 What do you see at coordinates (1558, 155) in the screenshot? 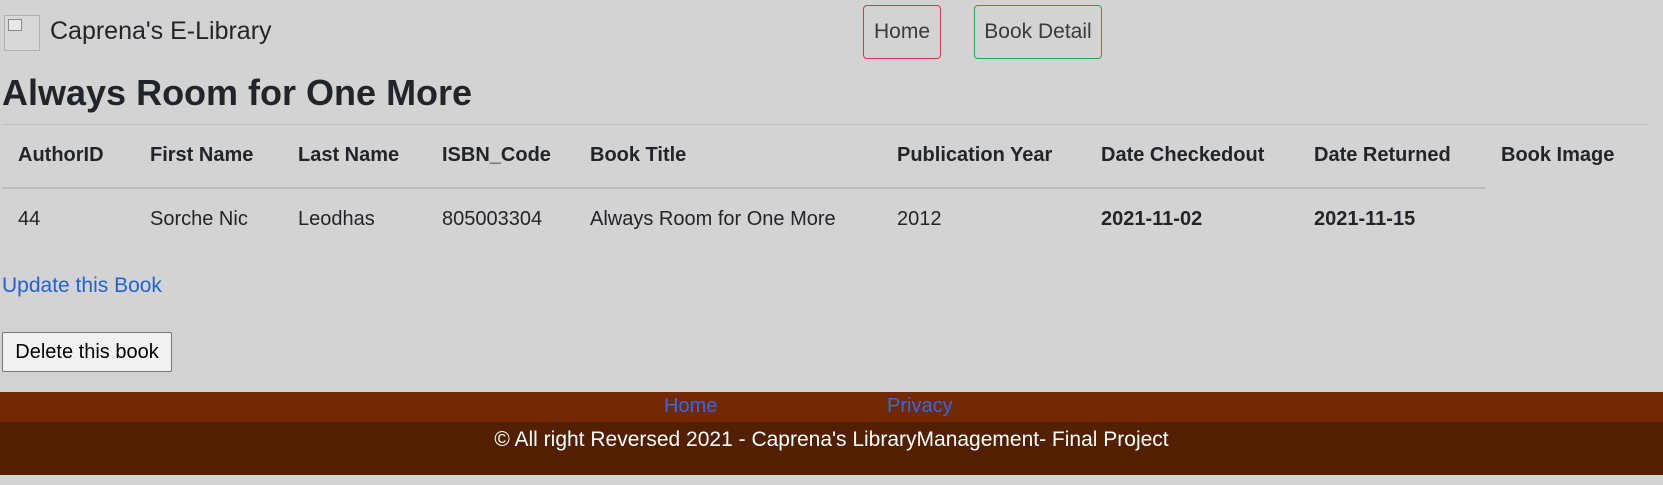
I see `column-header-book-image: Book Image` at bounding box center [1558, 155].